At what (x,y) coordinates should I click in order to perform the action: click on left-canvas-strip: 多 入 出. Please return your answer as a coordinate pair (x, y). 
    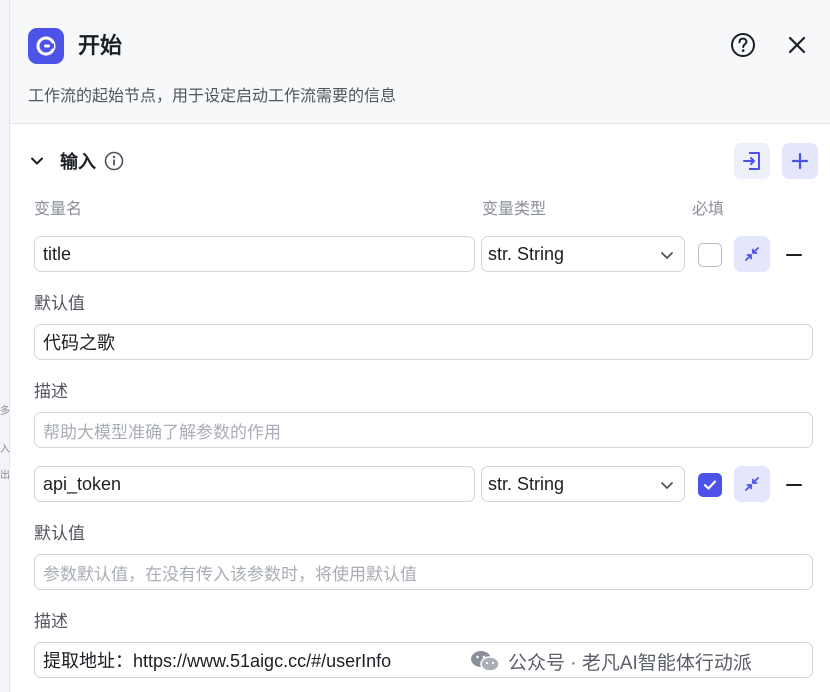
    Looking at the image, I should click on (5, 346).